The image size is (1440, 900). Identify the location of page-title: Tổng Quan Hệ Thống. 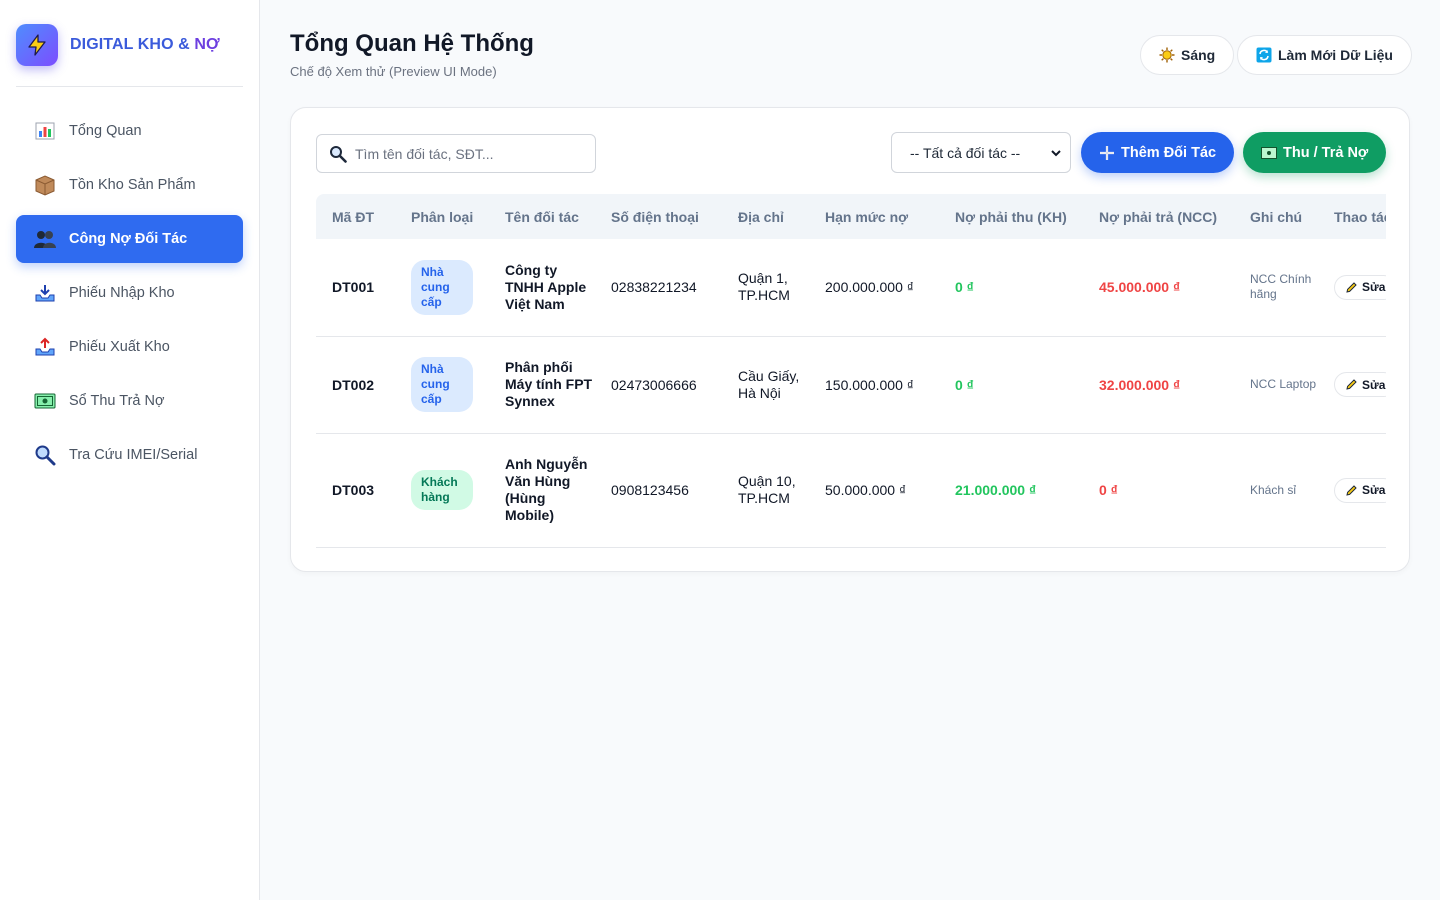
(412, 43).